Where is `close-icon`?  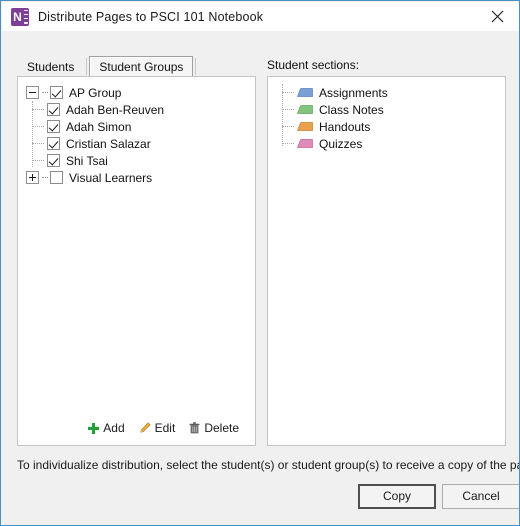
close-icon is located at coordinates (497, 16).